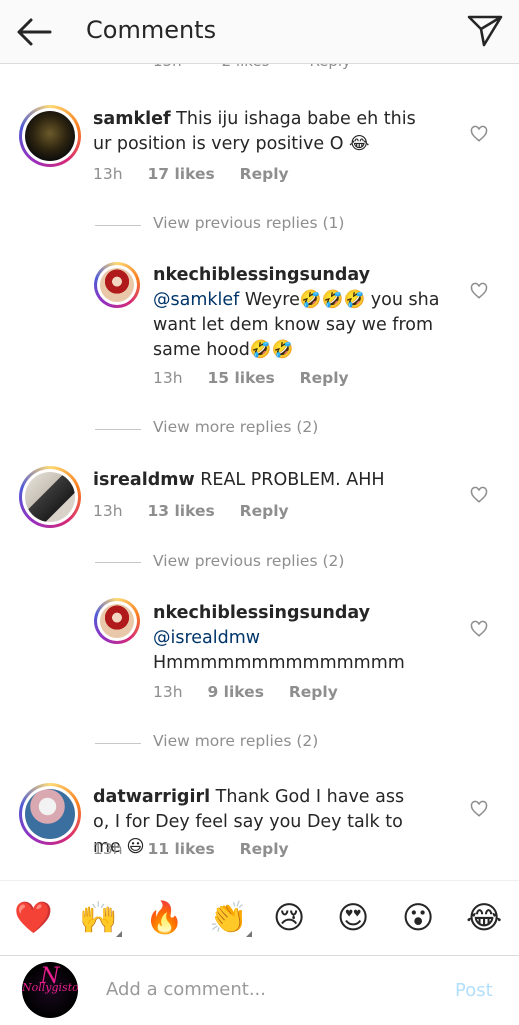  Describe the element at coordinates (256, 989) in the screenshot. I see `comment-input` at that location.